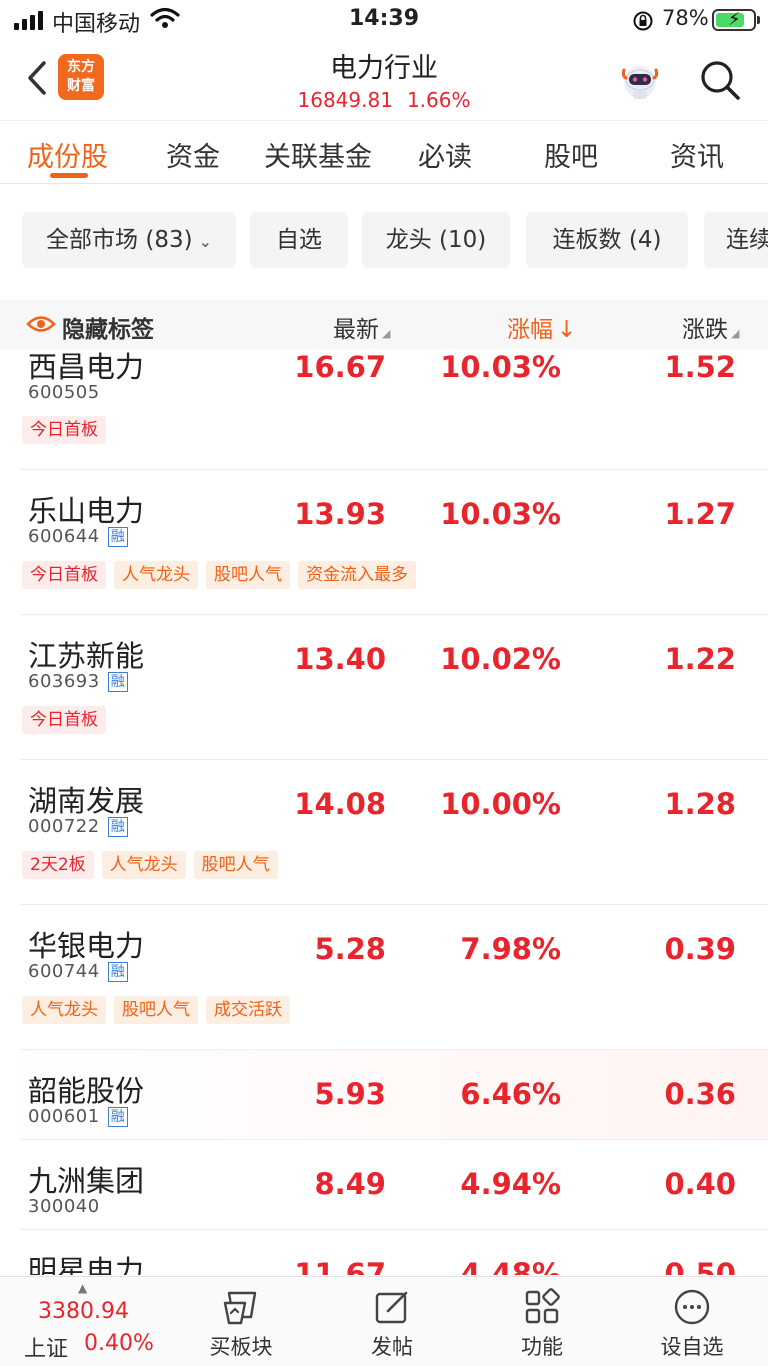 The height and width of the screenshot is (1366, 768). I want to click on stock-change: 1.22, so click(700, 659).